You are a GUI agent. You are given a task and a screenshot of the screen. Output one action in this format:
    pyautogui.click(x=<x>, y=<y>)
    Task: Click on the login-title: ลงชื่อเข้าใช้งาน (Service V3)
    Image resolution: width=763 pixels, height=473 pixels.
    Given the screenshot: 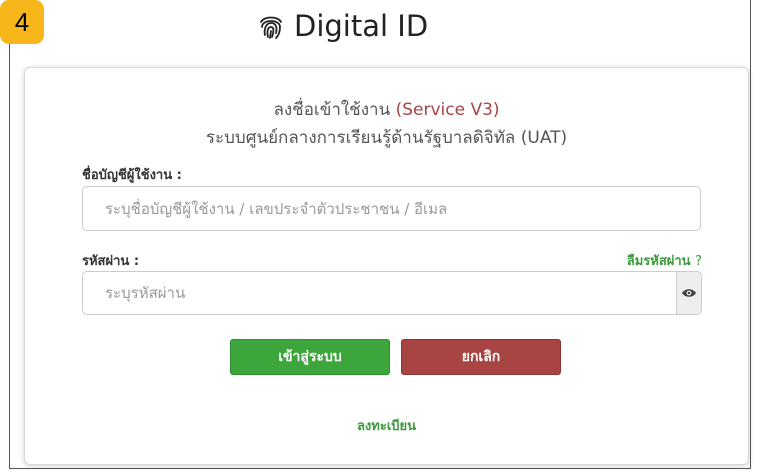 What is the action you would take?
    pyautogui.click(x=386, y=109)
    